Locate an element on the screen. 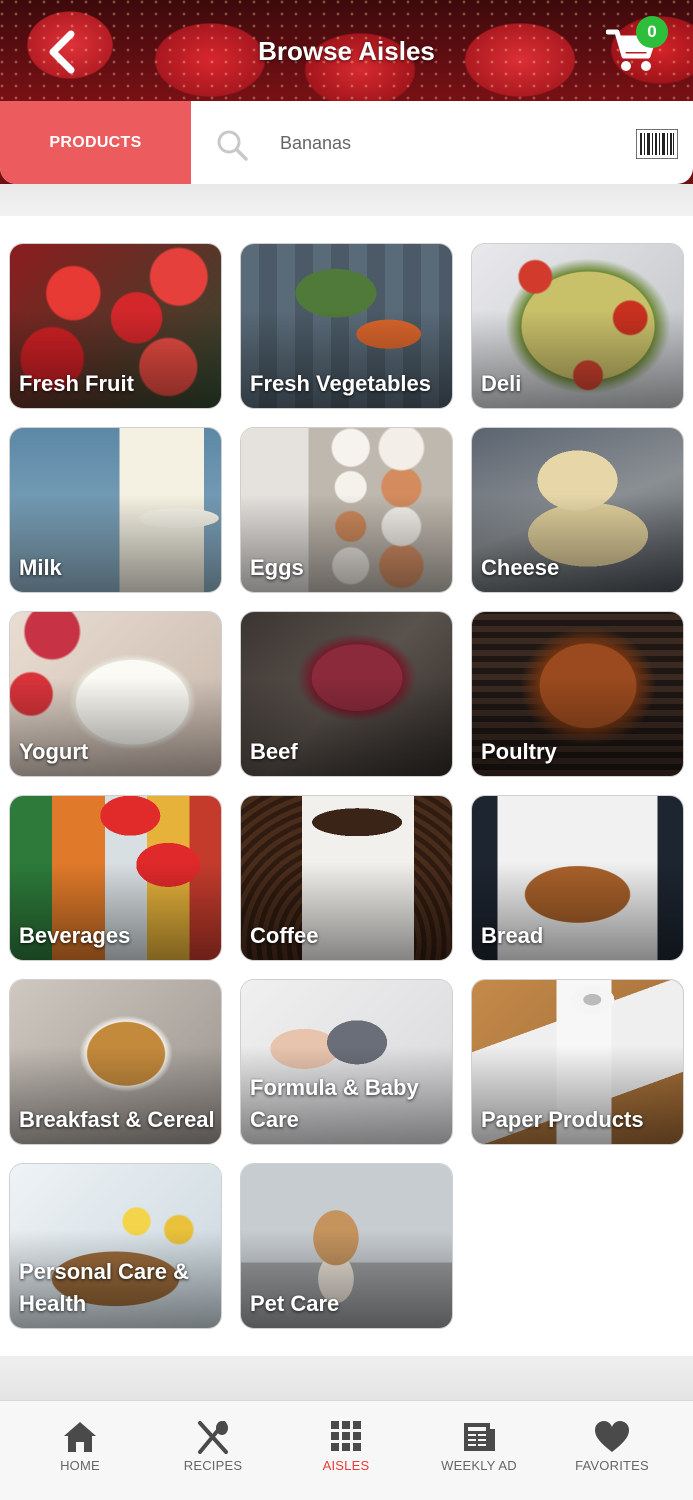 This screenshot has width=693, height=1500. search-icon is located at coordinates (232, 145).